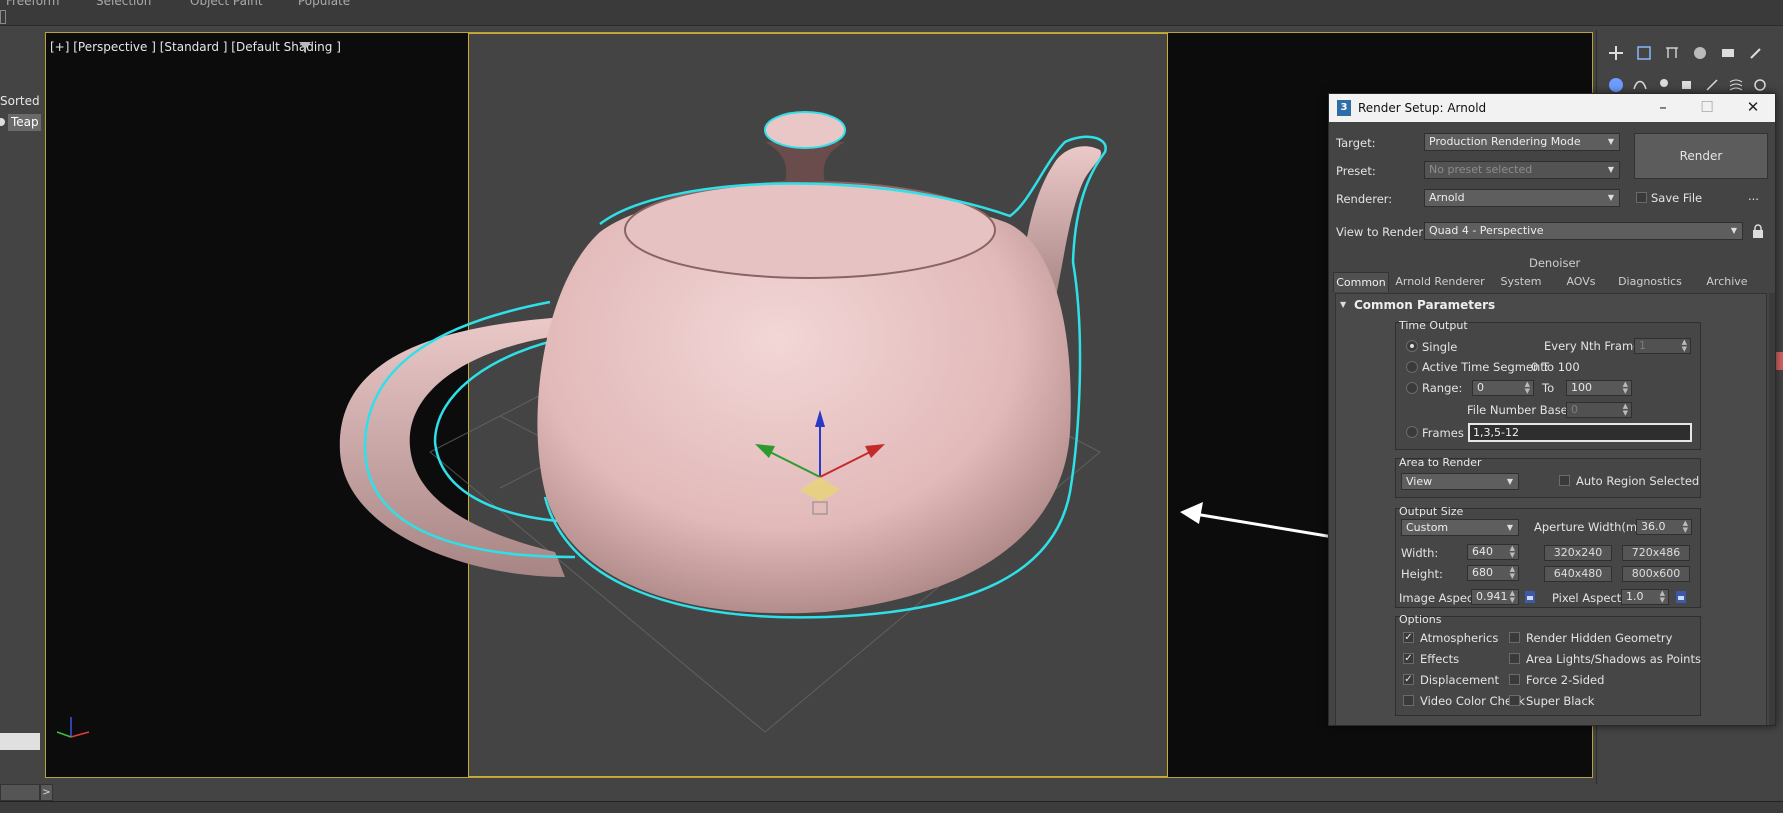 The height and width of the screenshot is (813, 1783). Describe the element at coordinates (20, 792) in the screenshot. I see `explorer-footer` at that location.